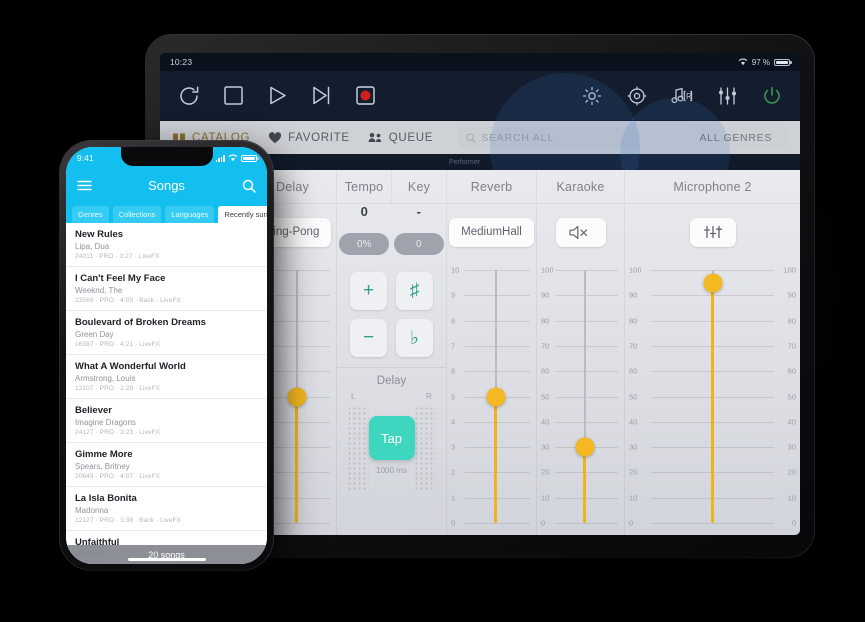 The width and height of the screenshot is (865, 622). What do you see at coordinates (418, 244) in the screenshot?
I see `key-offset-pill: 0` at bounding box center [418, 244].